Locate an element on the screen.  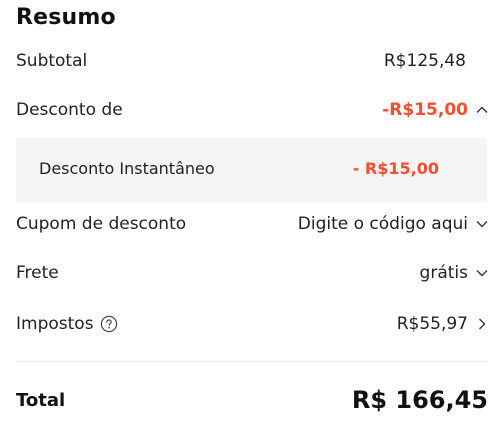
discount-details-panel: Desconto Instantâneo - R$15,00 is located at coordinates (251, 170).